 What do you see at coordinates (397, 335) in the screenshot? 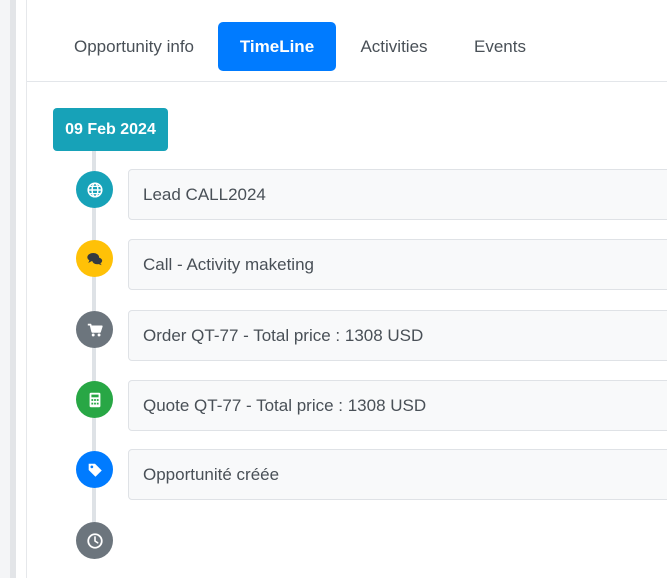
I see `timeline-item: Order QT-77 - Total price : 1308 USD` at bounding box center [397, 335].